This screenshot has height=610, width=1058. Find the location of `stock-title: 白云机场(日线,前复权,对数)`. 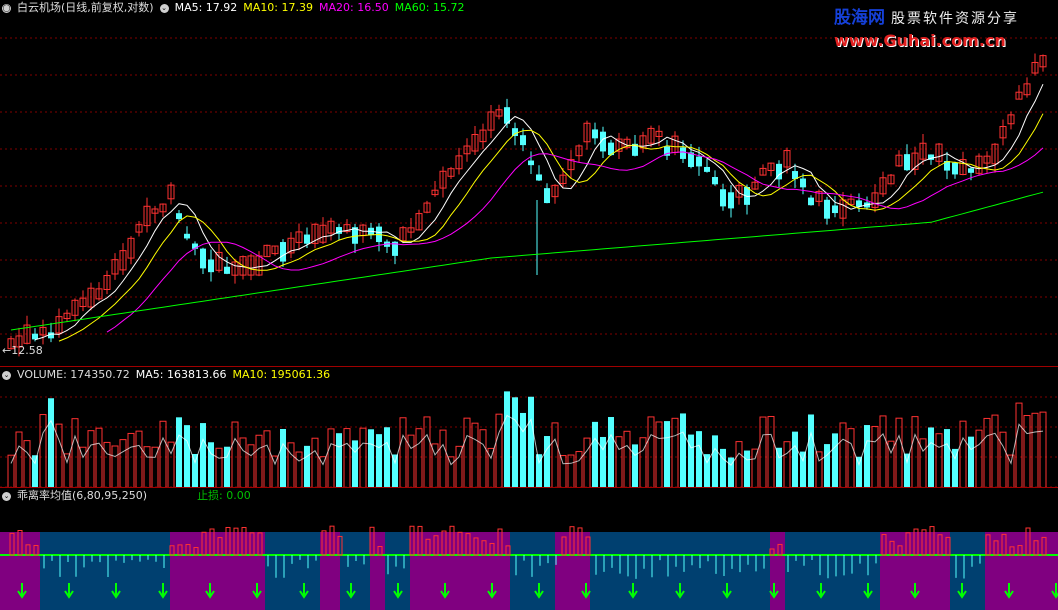

stock-title: 白云机场(日线,前复权,对数) is located at coordinates (85, 7).